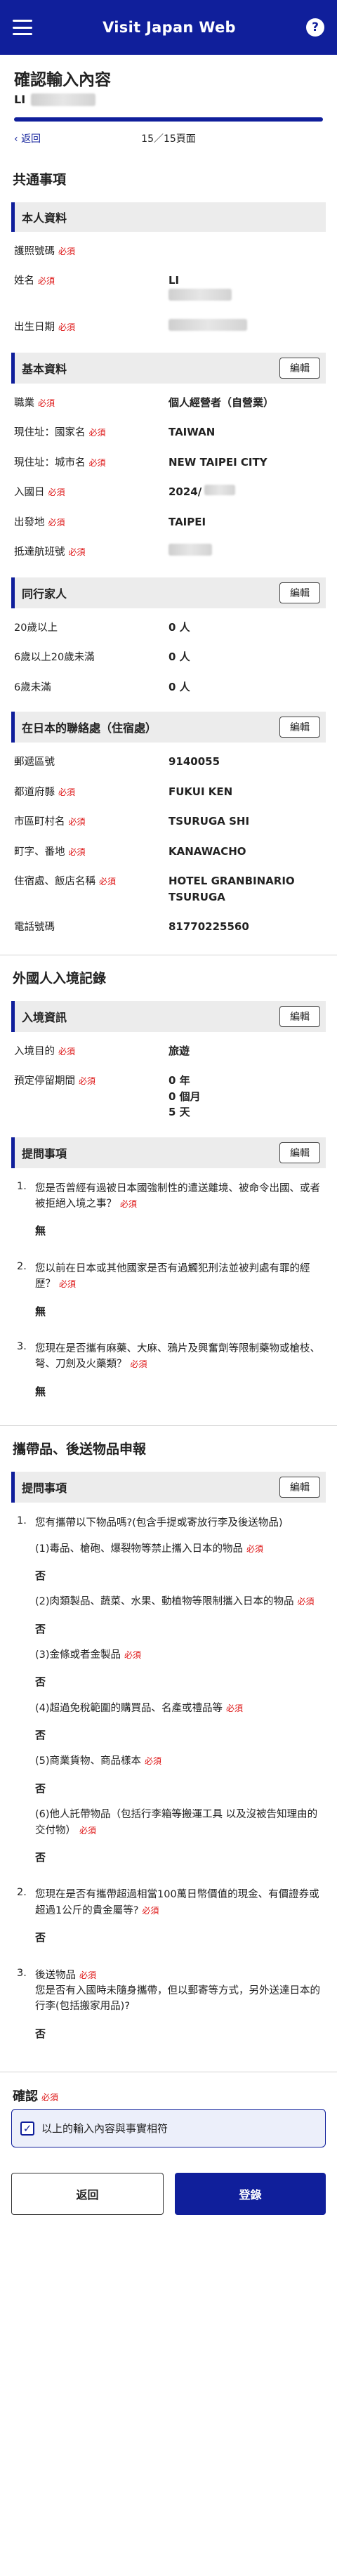 The image size is (337, 2576). I want to click on row-value: TAIWAN, so click(192, 432).